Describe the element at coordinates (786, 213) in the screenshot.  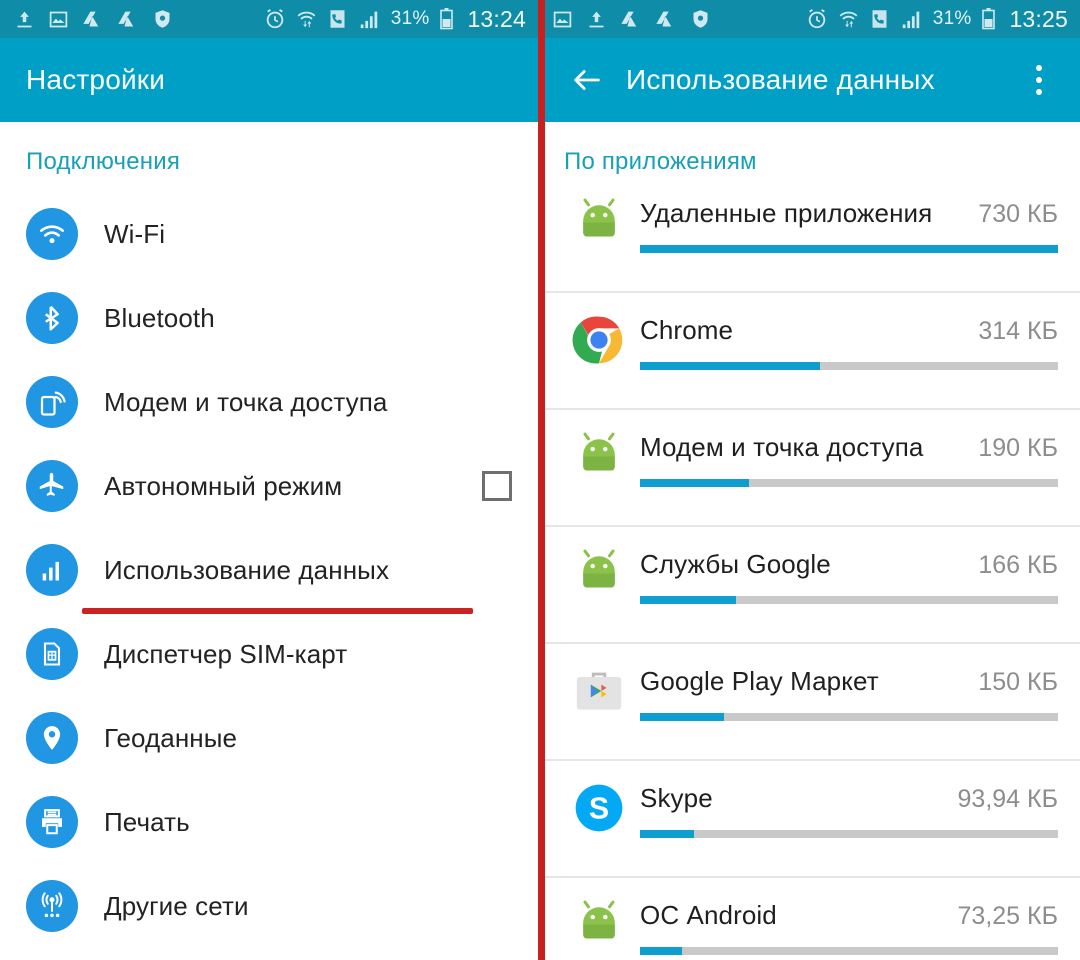
I see `app-name: Удаленные приложения` at that location.